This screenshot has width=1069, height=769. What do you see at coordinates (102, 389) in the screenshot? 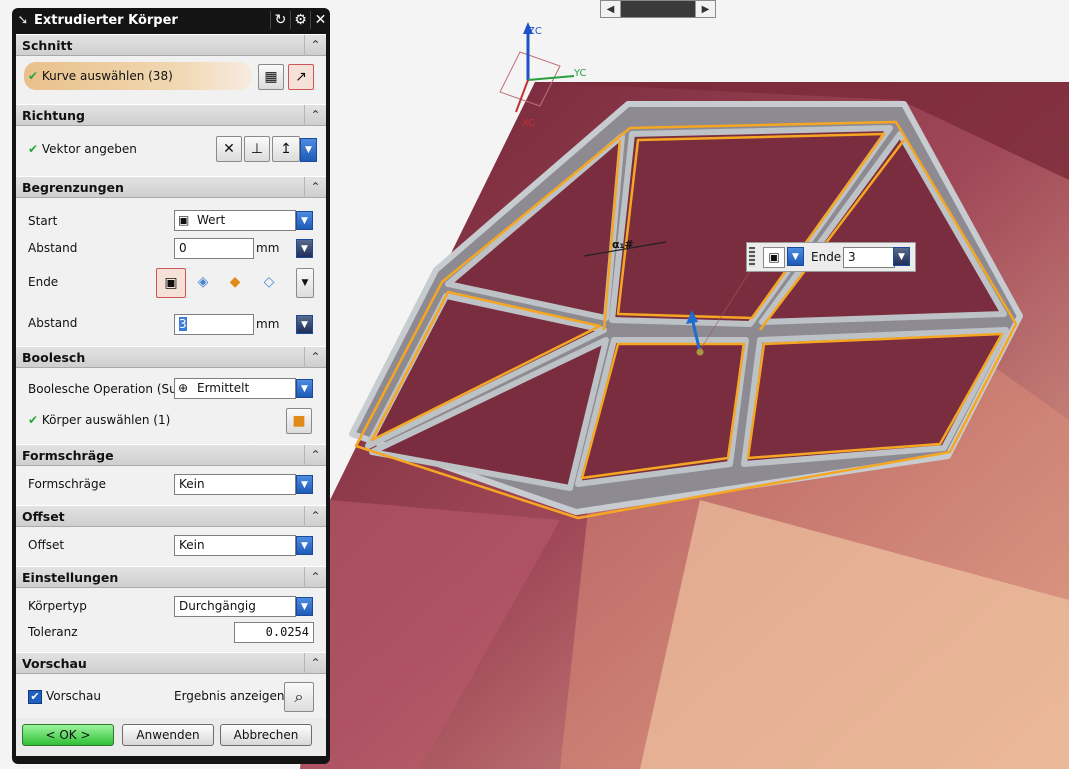
I see `boolean-operation-label: Boolesche Operation (Su` at bounding box center [102, 389].